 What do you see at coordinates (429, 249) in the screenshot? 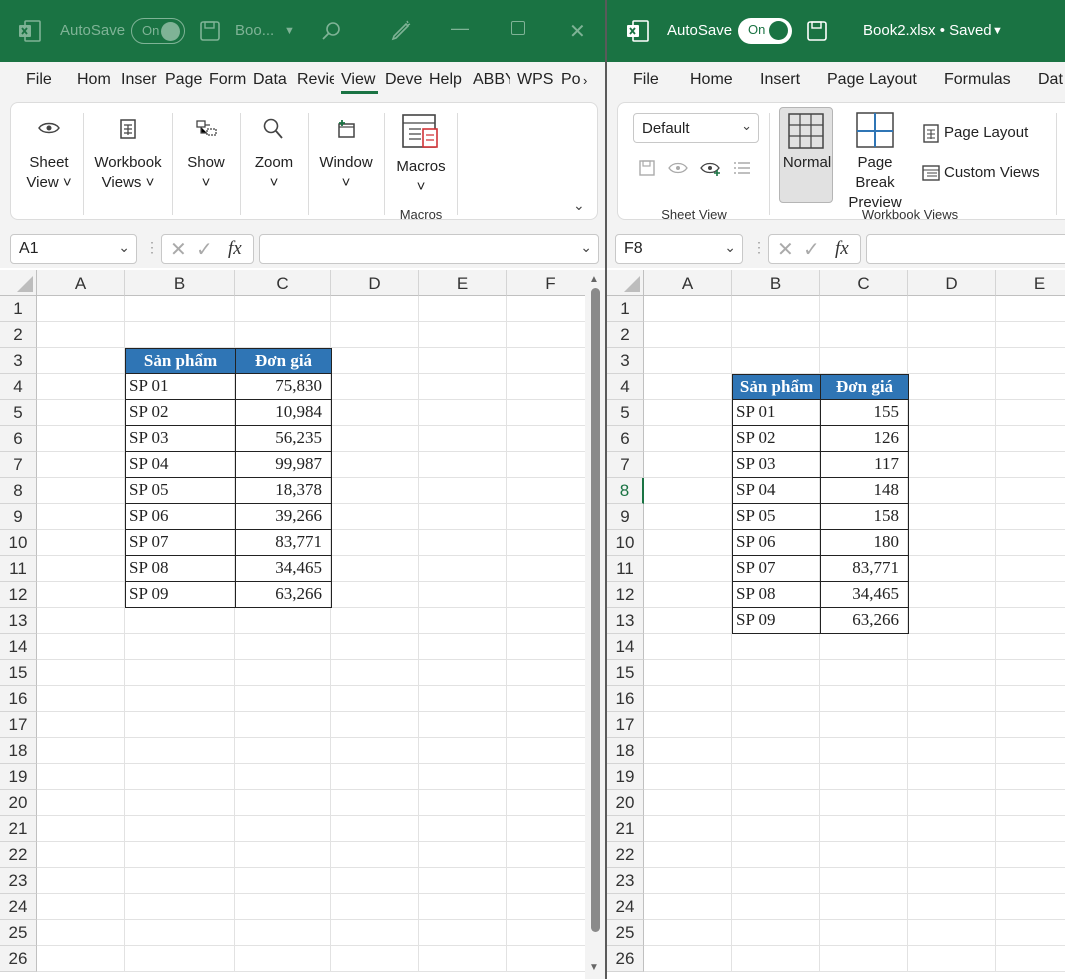
I see `formula-input: ⌄` at bounding box center [429, 249].